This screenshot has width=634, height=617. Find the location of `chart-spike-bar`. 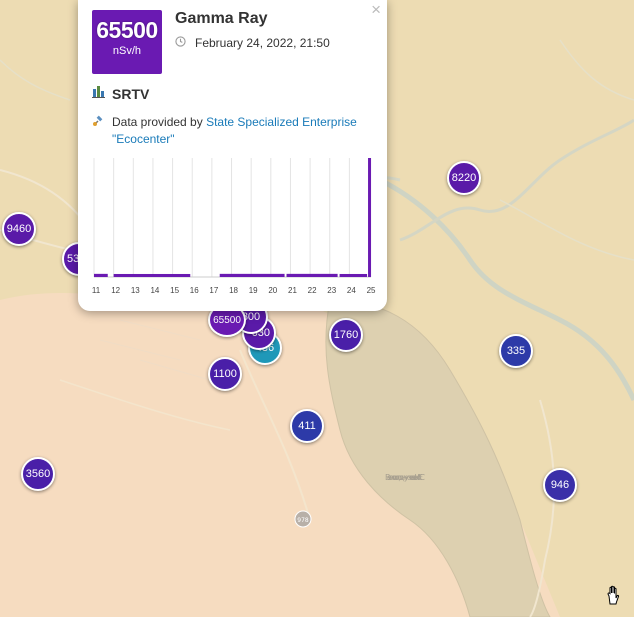

chart-spike-bar is located at coordinates (370, 217).